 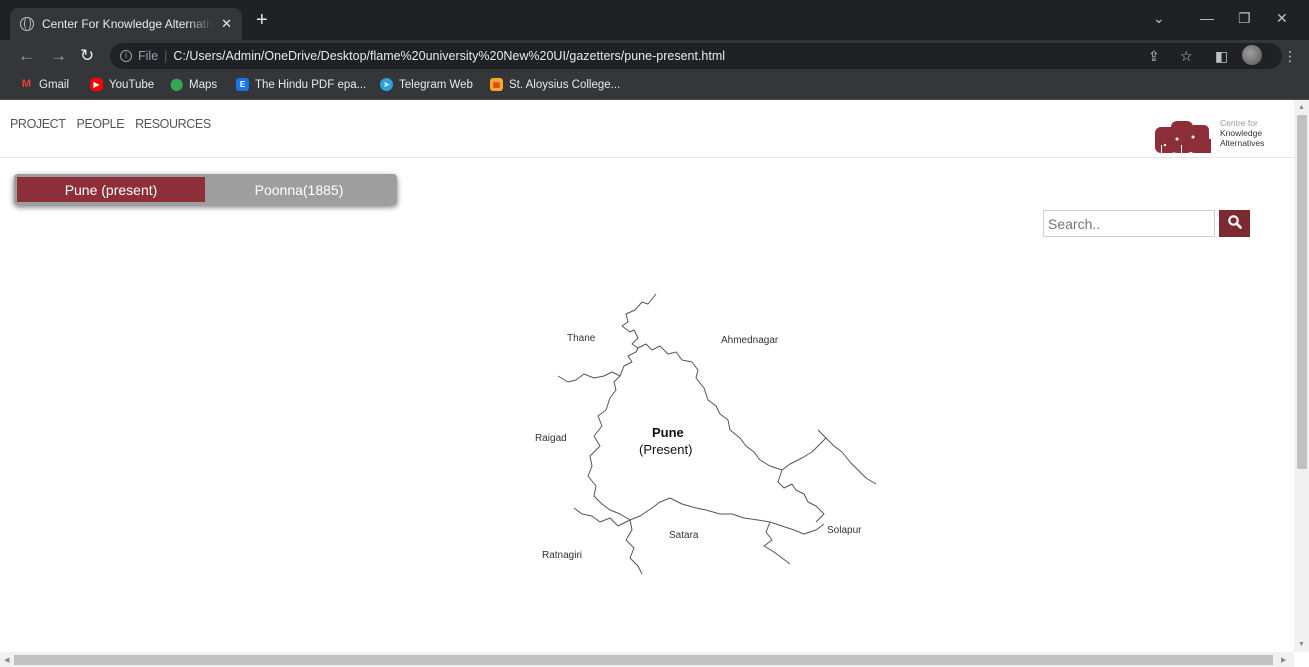 I want to click on map-label-satara: Satara, so click(x=684, y=535).